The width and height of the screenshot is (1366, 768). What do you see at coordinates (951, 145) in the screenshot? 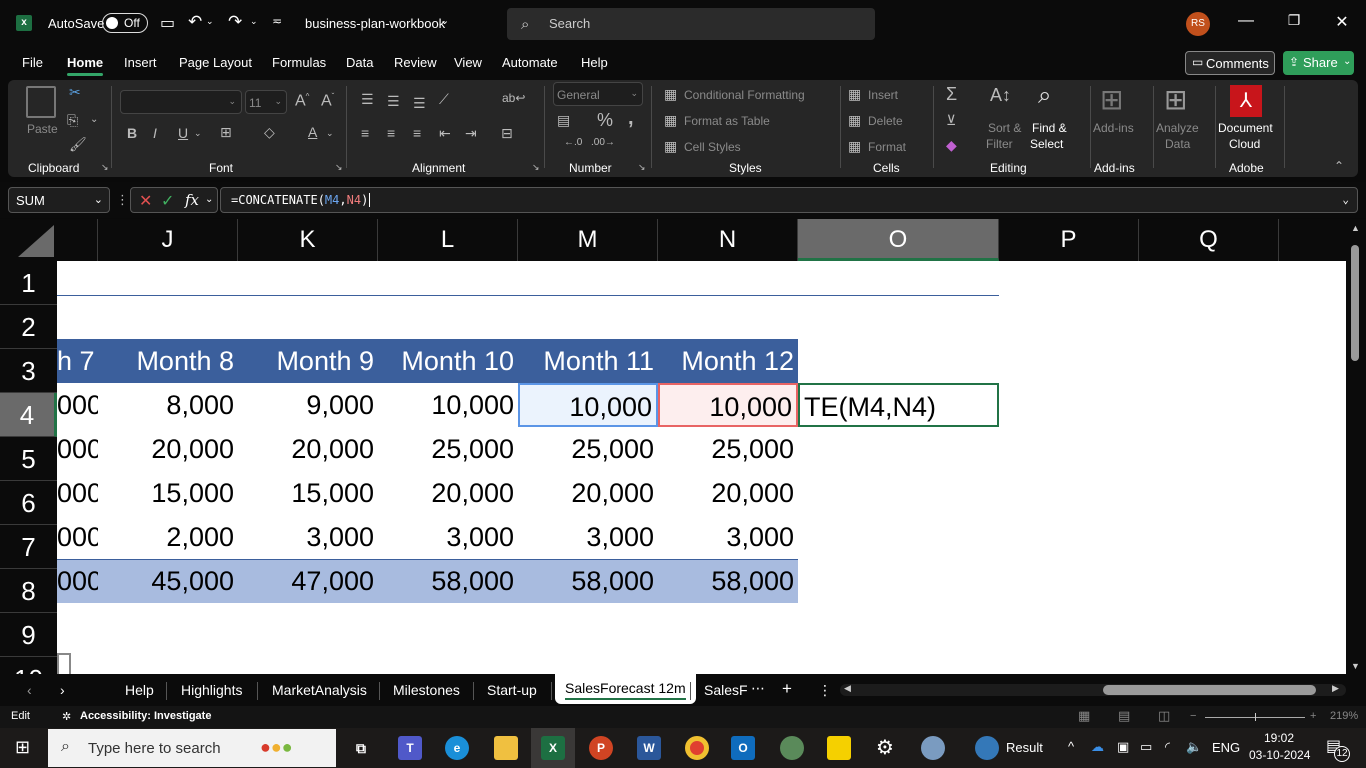
I see `clear-icon: ◆` at bounding box center [951, 145].